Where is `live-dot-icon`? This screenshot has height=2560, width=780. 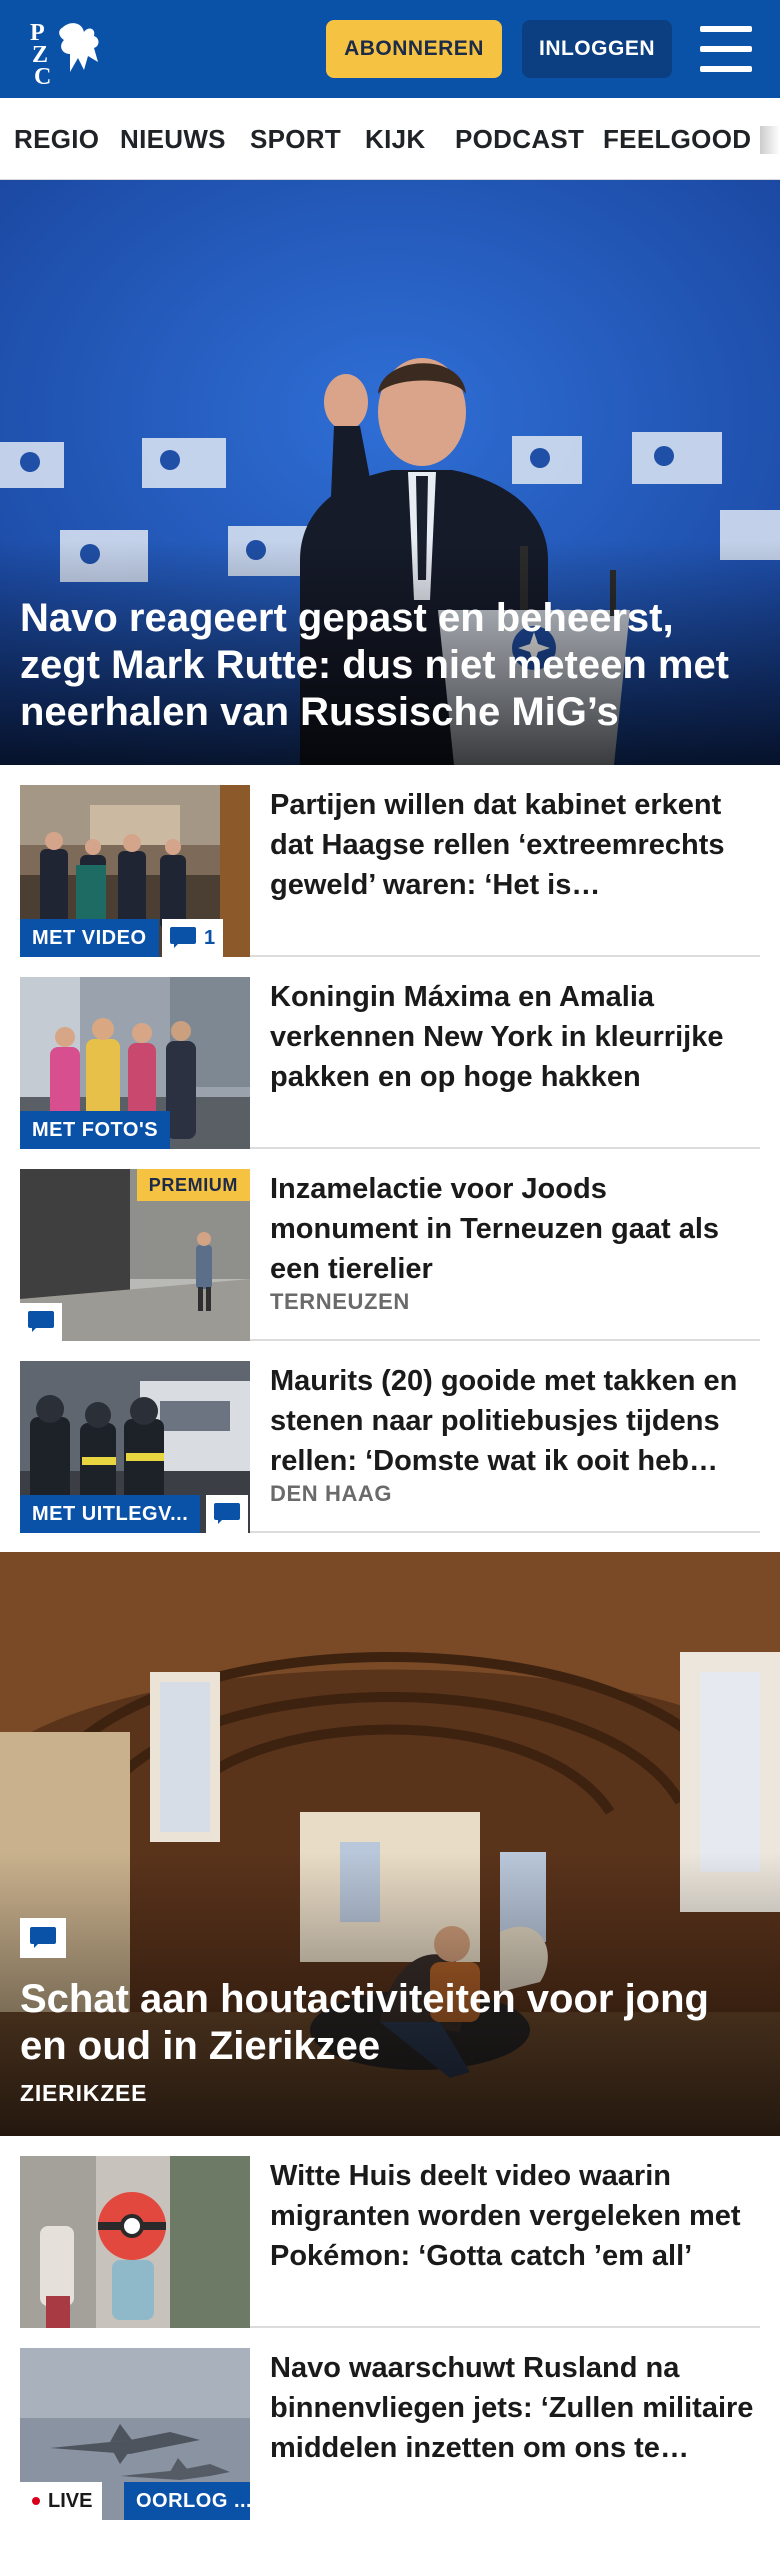 live-dot-icon is located at coordinates (36, 2501).